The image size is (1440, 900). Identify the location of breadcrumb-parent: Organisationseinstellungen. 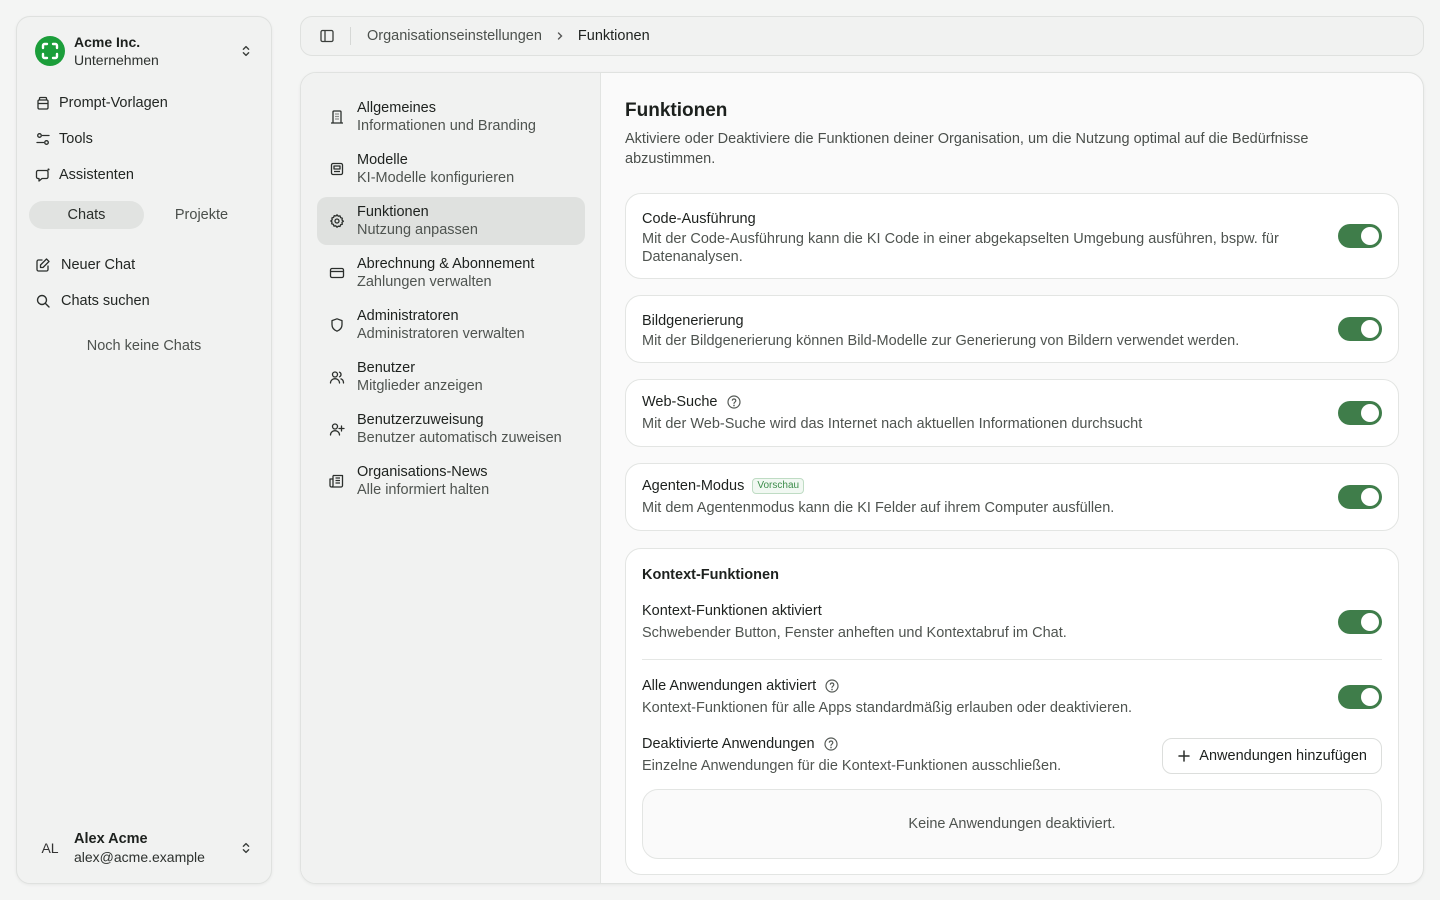
(454, 36).